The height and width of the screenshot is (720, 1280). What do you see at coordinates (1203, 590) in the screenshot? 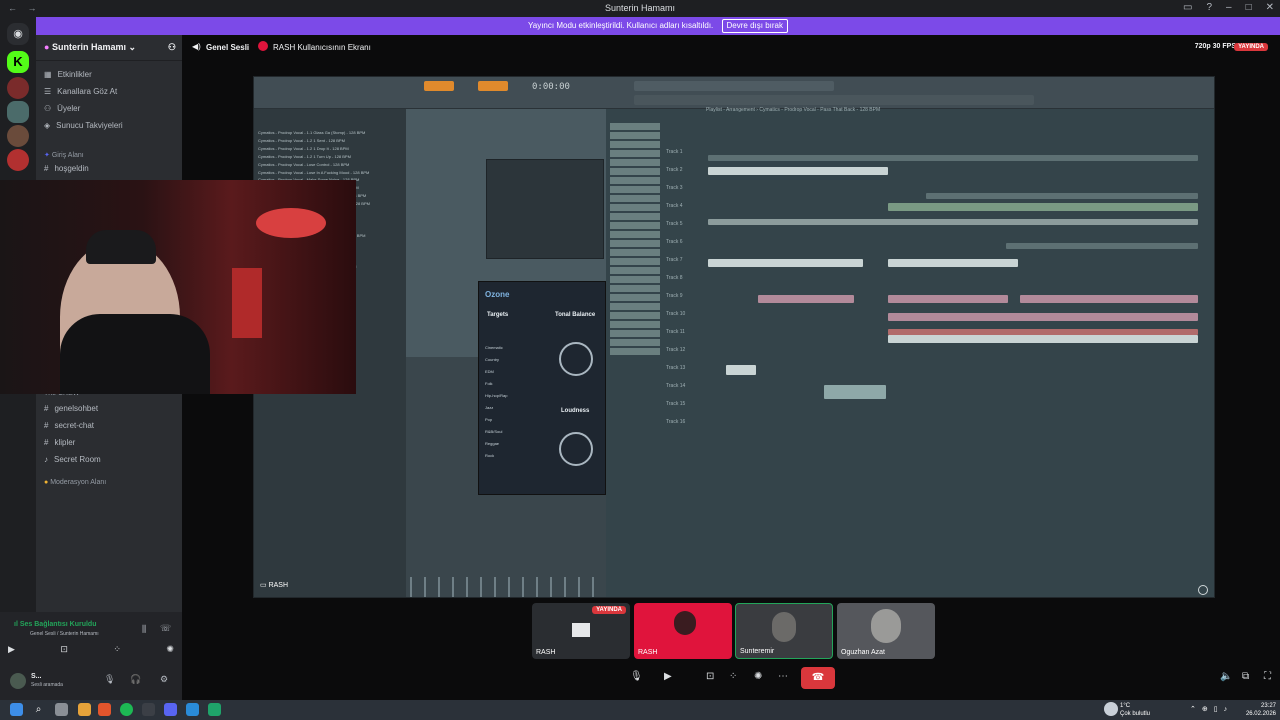
I see `zoom-icon` at bounding box center [1203, 590].